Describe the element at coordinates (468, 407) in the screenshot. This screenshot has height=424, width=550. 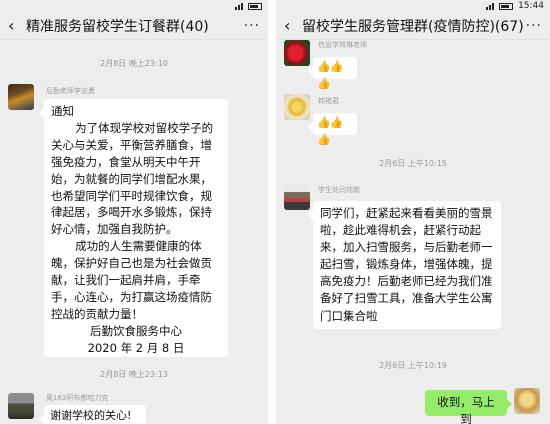
I see `message-bubble-reply: 收到，马上到` at that location.